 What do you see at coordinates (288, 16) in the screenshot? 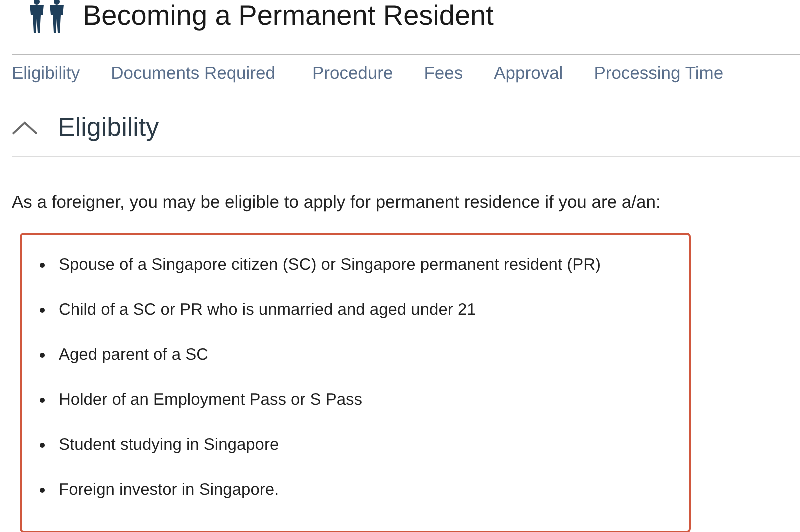
I see `page-title: Becoming a Permanent Resident` at bounding box center [288, 16].